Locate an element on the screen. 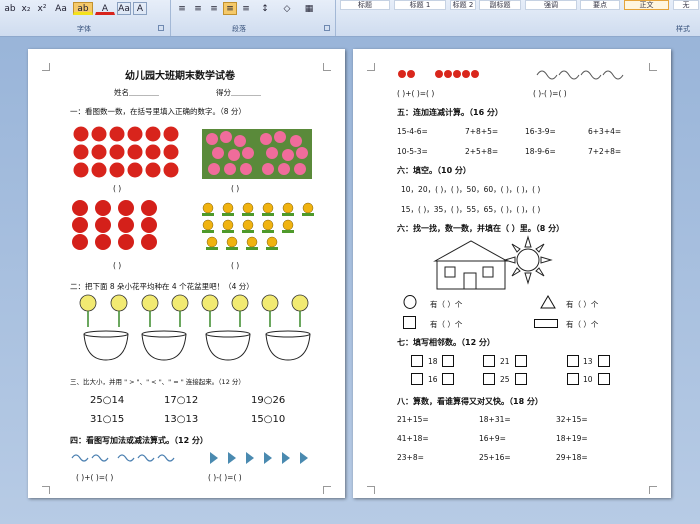  sequence-row: 10，20，( )，( )，50，60，( )，( )，( ) is located at coordinates (471, 189).